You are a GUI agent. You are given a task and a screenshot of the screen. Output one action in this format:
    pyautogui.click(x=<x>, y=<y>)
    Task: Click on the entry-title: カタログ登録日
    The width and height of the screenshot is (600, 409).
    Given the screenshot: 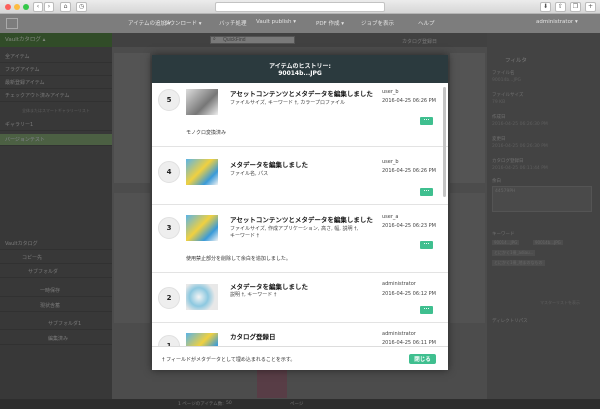 What is the action you would take?
    pyautogui.click(x=253, y=337)
    